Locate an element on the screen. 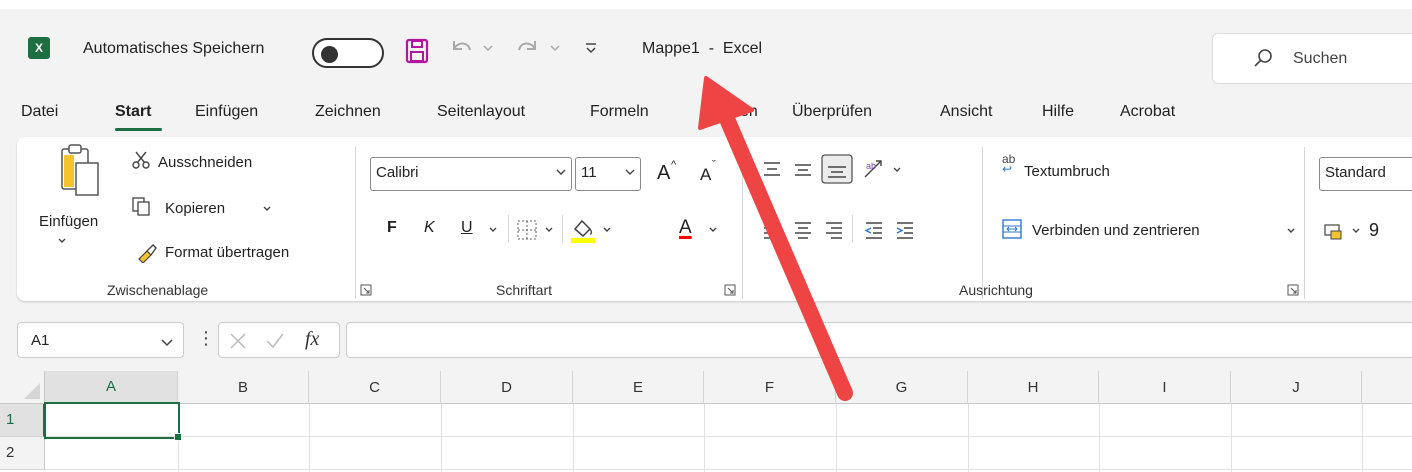 The image size is (1412, 472). align-top-icon is located at coordinates (772, 170).